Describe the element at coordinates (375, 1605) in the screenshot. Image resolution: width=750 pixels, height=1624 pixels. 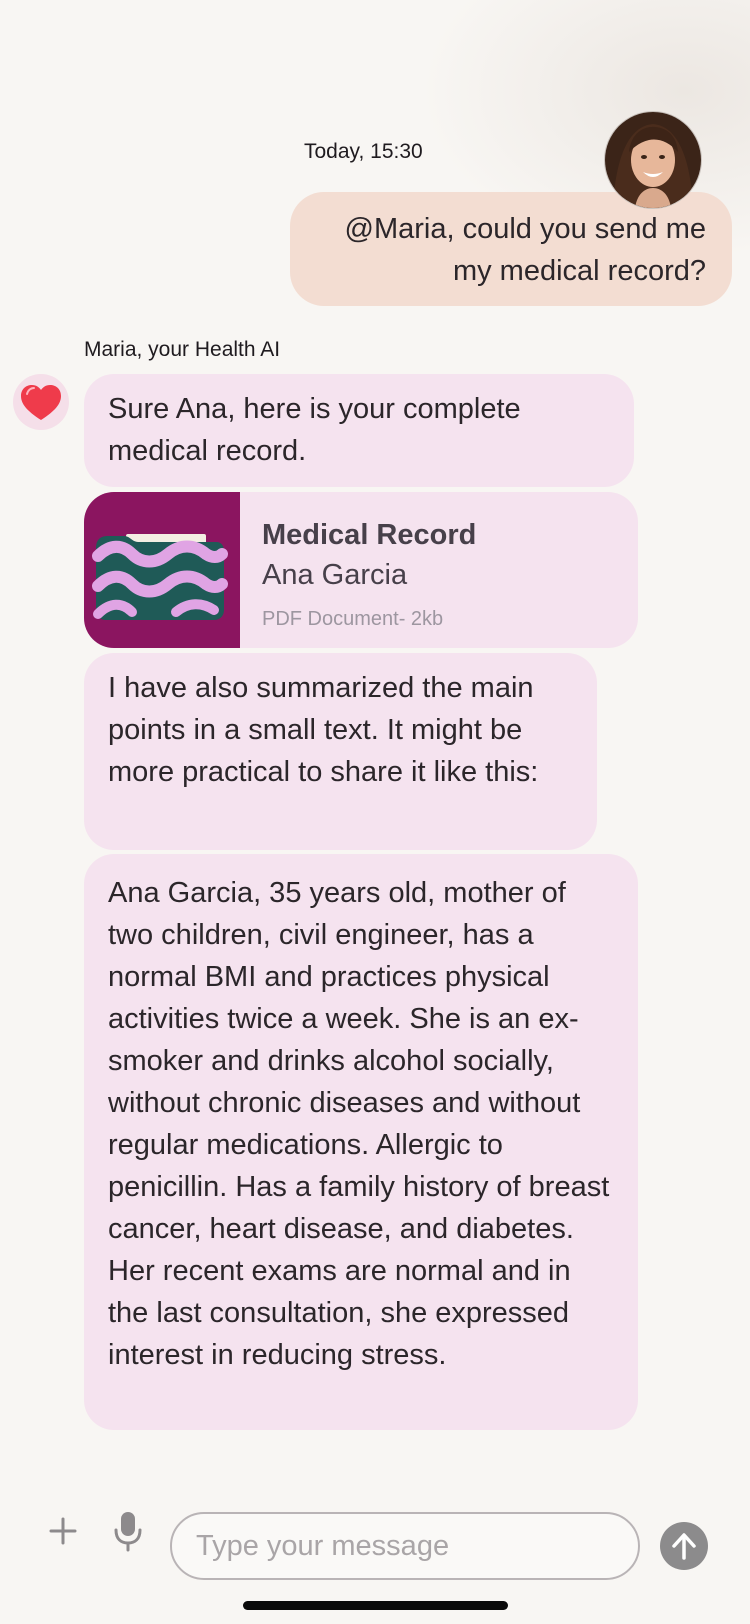
I see `home-indicator` at that location.